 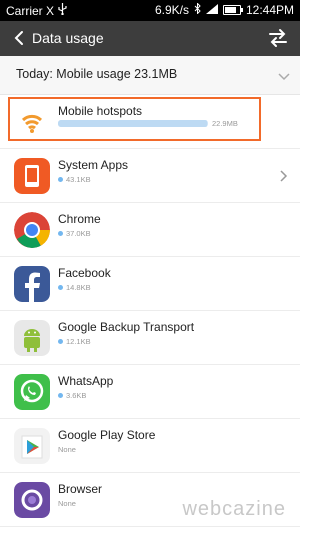 What do you see at coordinates (32, 392) in the screenshot?
I see `whatsapp-icon` at bounding box center [32, 392].